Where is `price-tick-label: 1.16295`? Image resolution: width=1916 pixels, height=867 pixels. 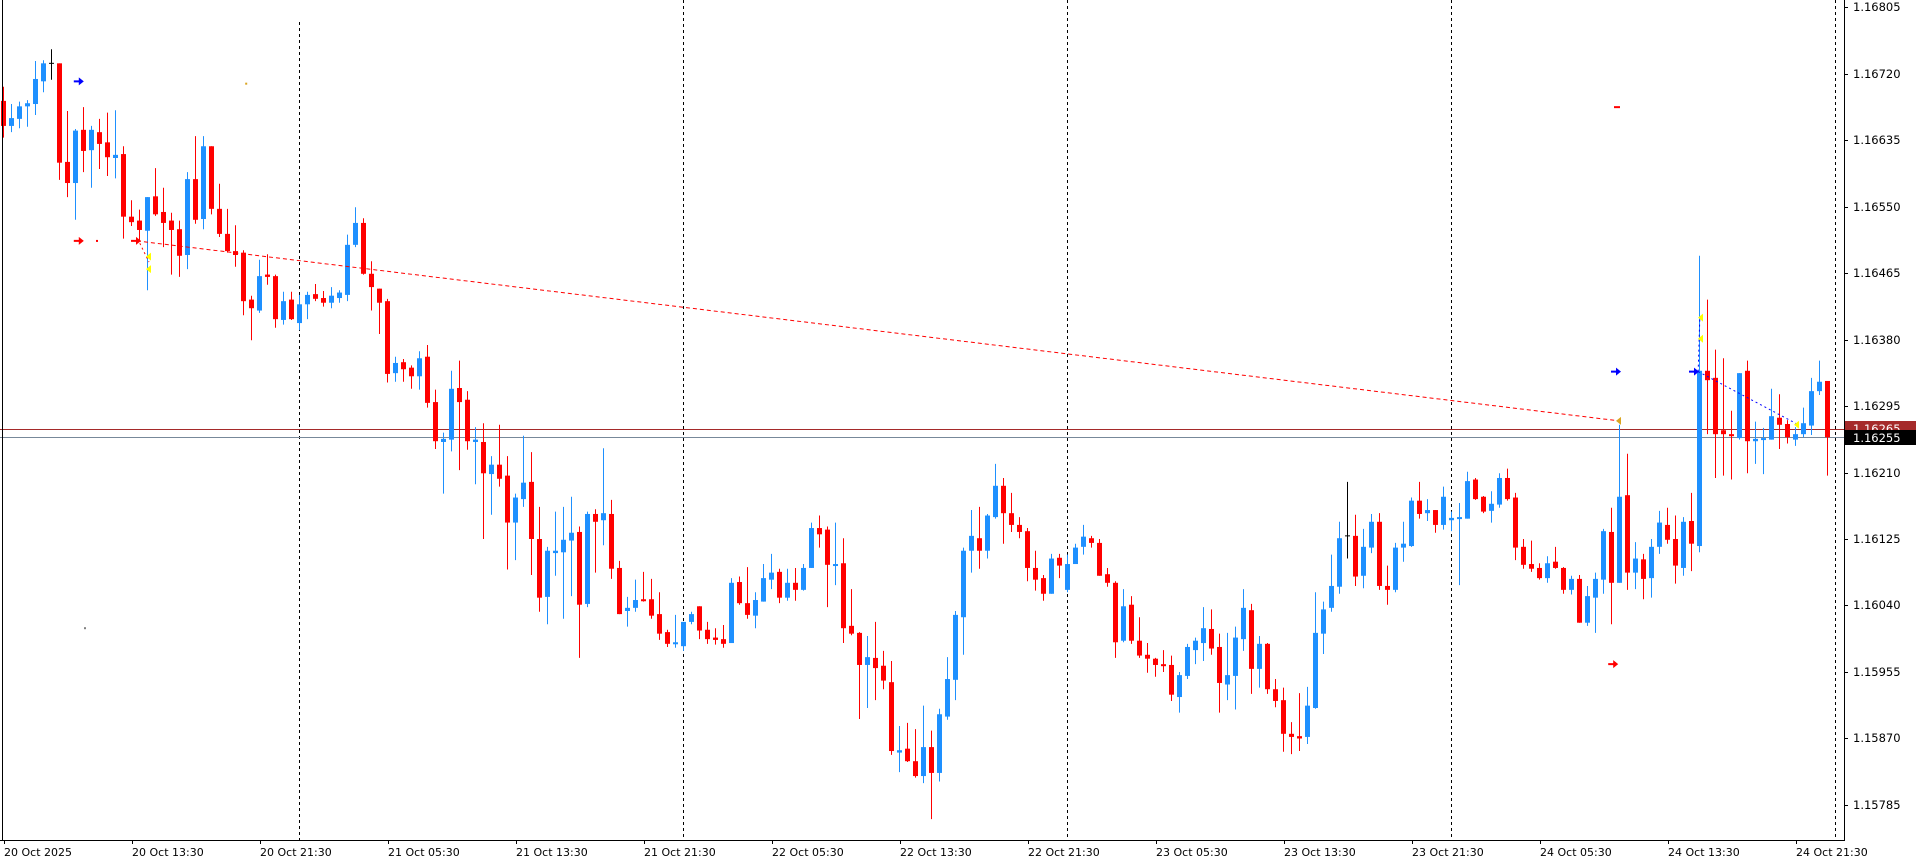
price-tick-label: 1.16295 is located at coordinates (1877, 406).